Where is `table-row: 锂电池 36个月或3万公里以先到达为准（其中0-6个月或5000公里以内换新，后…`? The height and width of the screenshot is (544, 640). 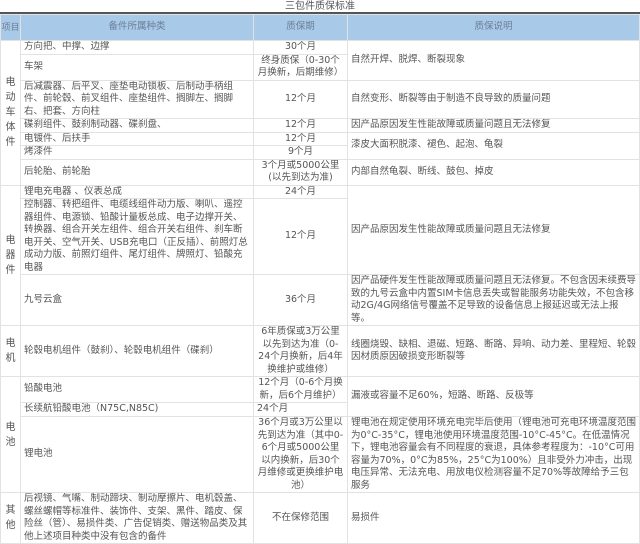
table-row: 锂电池 36个月或3万公里以先到达为准（其中0-6个月或5000公里以内换新，后… is located at coordinates (320, 454).